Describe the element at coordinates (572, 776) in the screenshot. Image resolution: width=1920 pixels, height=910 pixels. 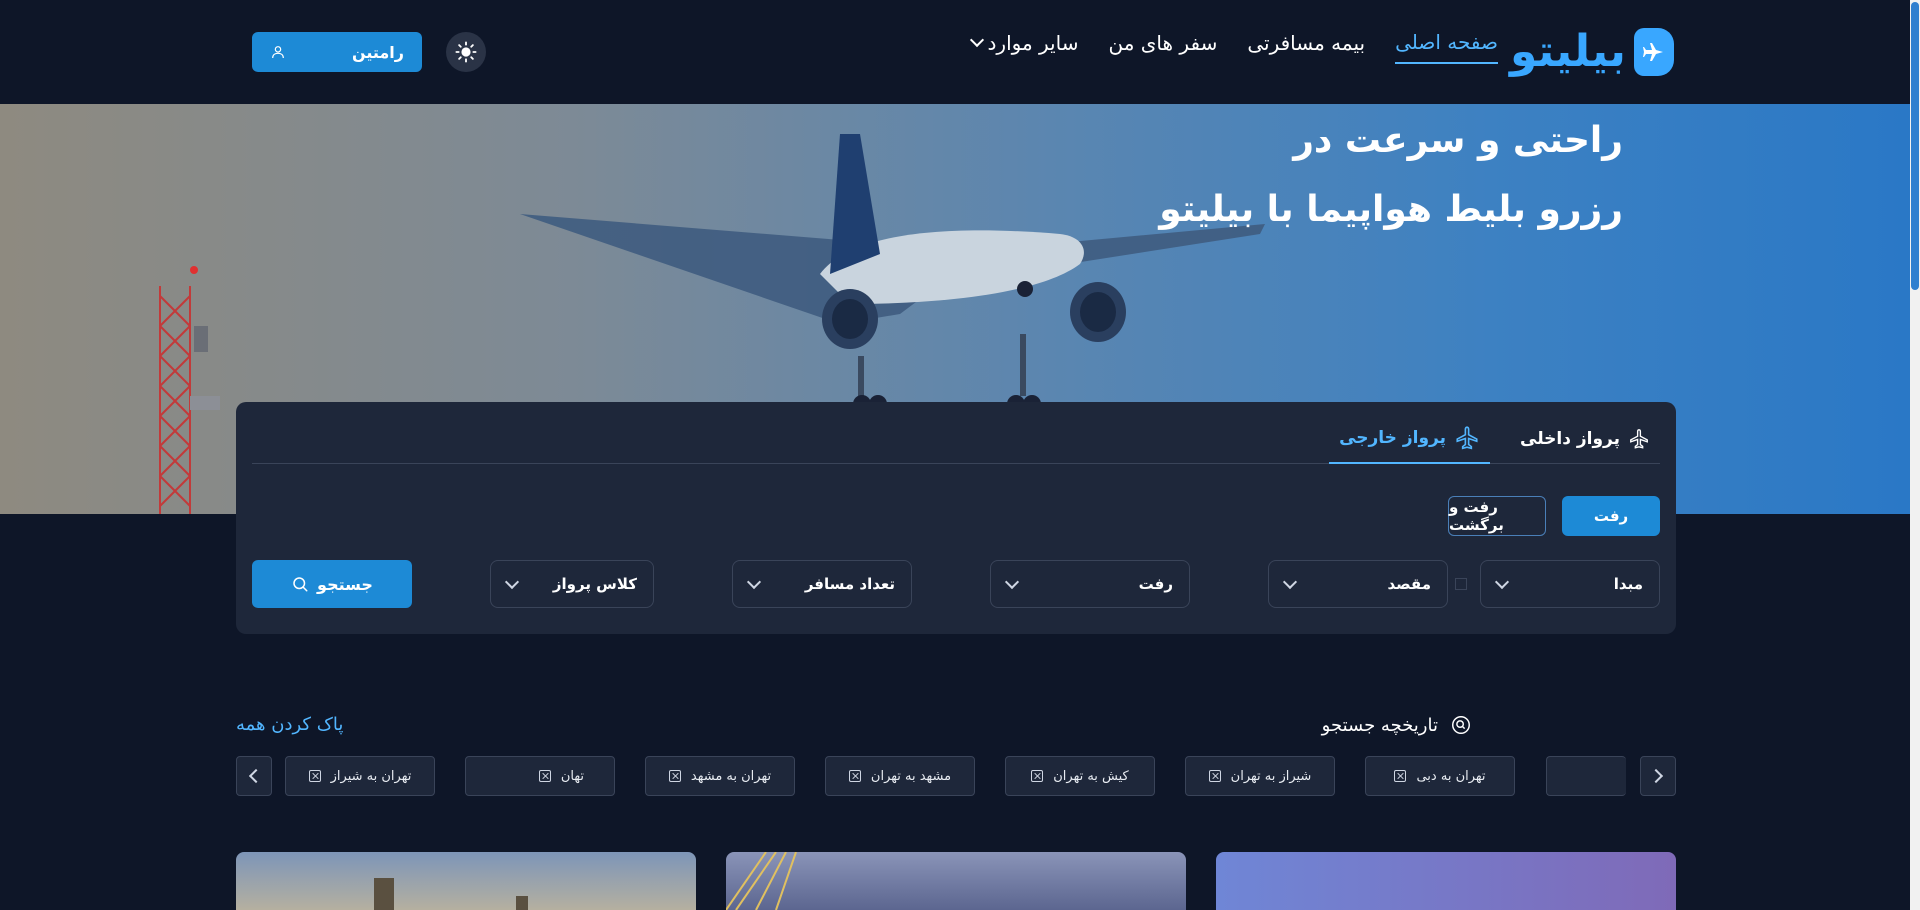
I see `history-chip-label: تهان` at that location.